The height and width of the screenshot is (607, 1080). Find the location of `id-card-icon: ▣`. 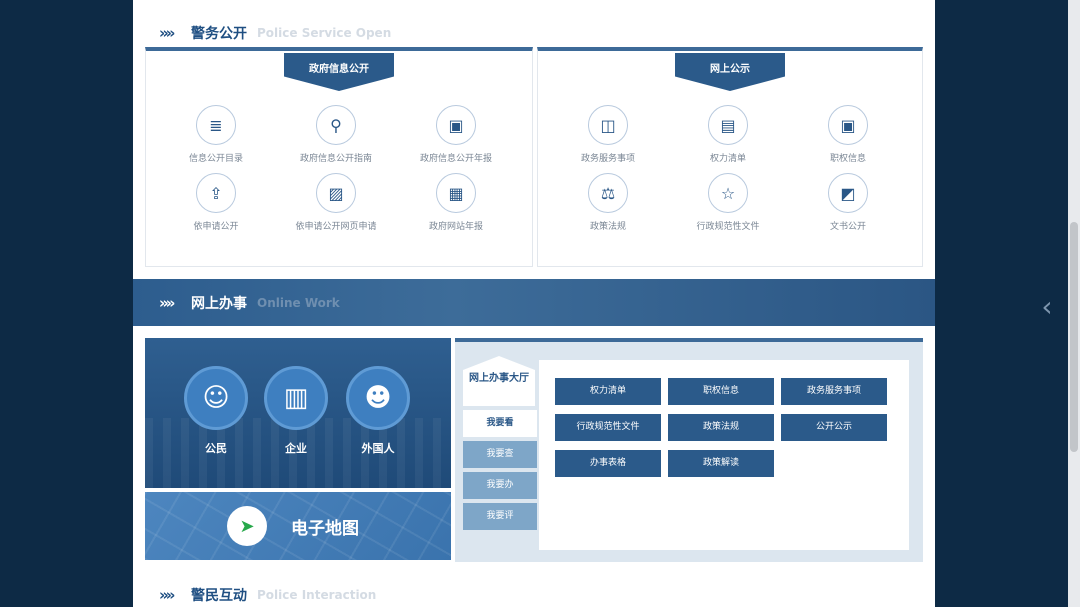

id-card-icon: ▣ is located at coordinates (848, 125).